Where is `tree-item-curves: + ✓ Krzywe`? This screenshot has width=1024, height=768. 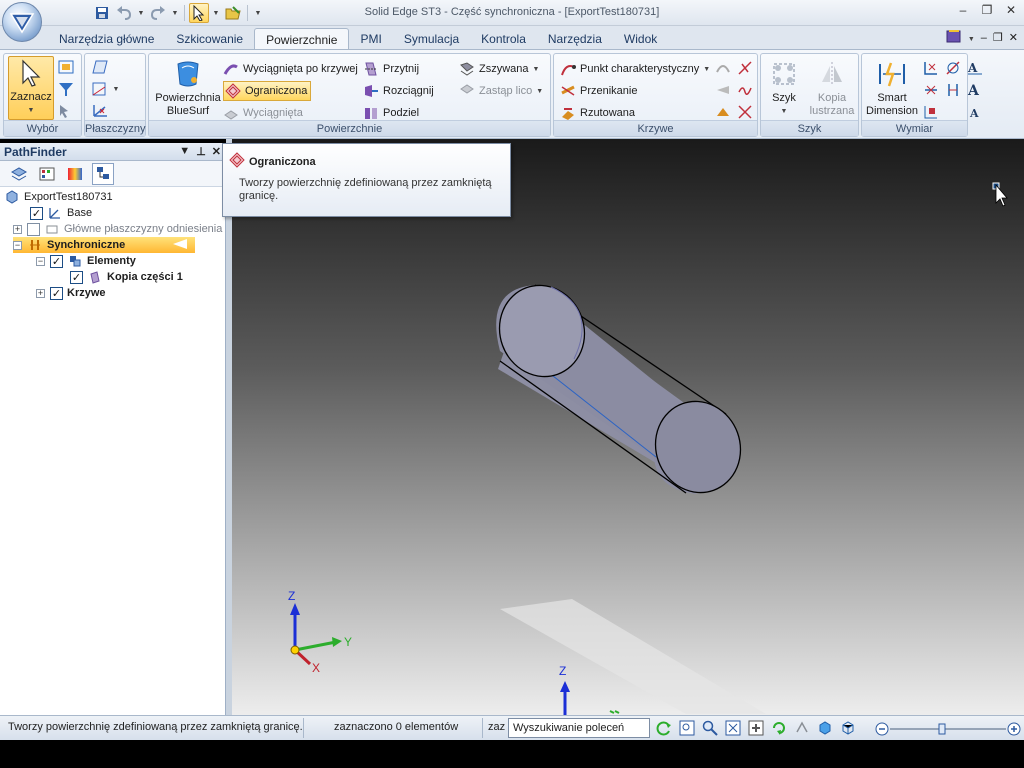
tree-item-curves: + ✓ Krzywe is located at coordinates (71, 293).